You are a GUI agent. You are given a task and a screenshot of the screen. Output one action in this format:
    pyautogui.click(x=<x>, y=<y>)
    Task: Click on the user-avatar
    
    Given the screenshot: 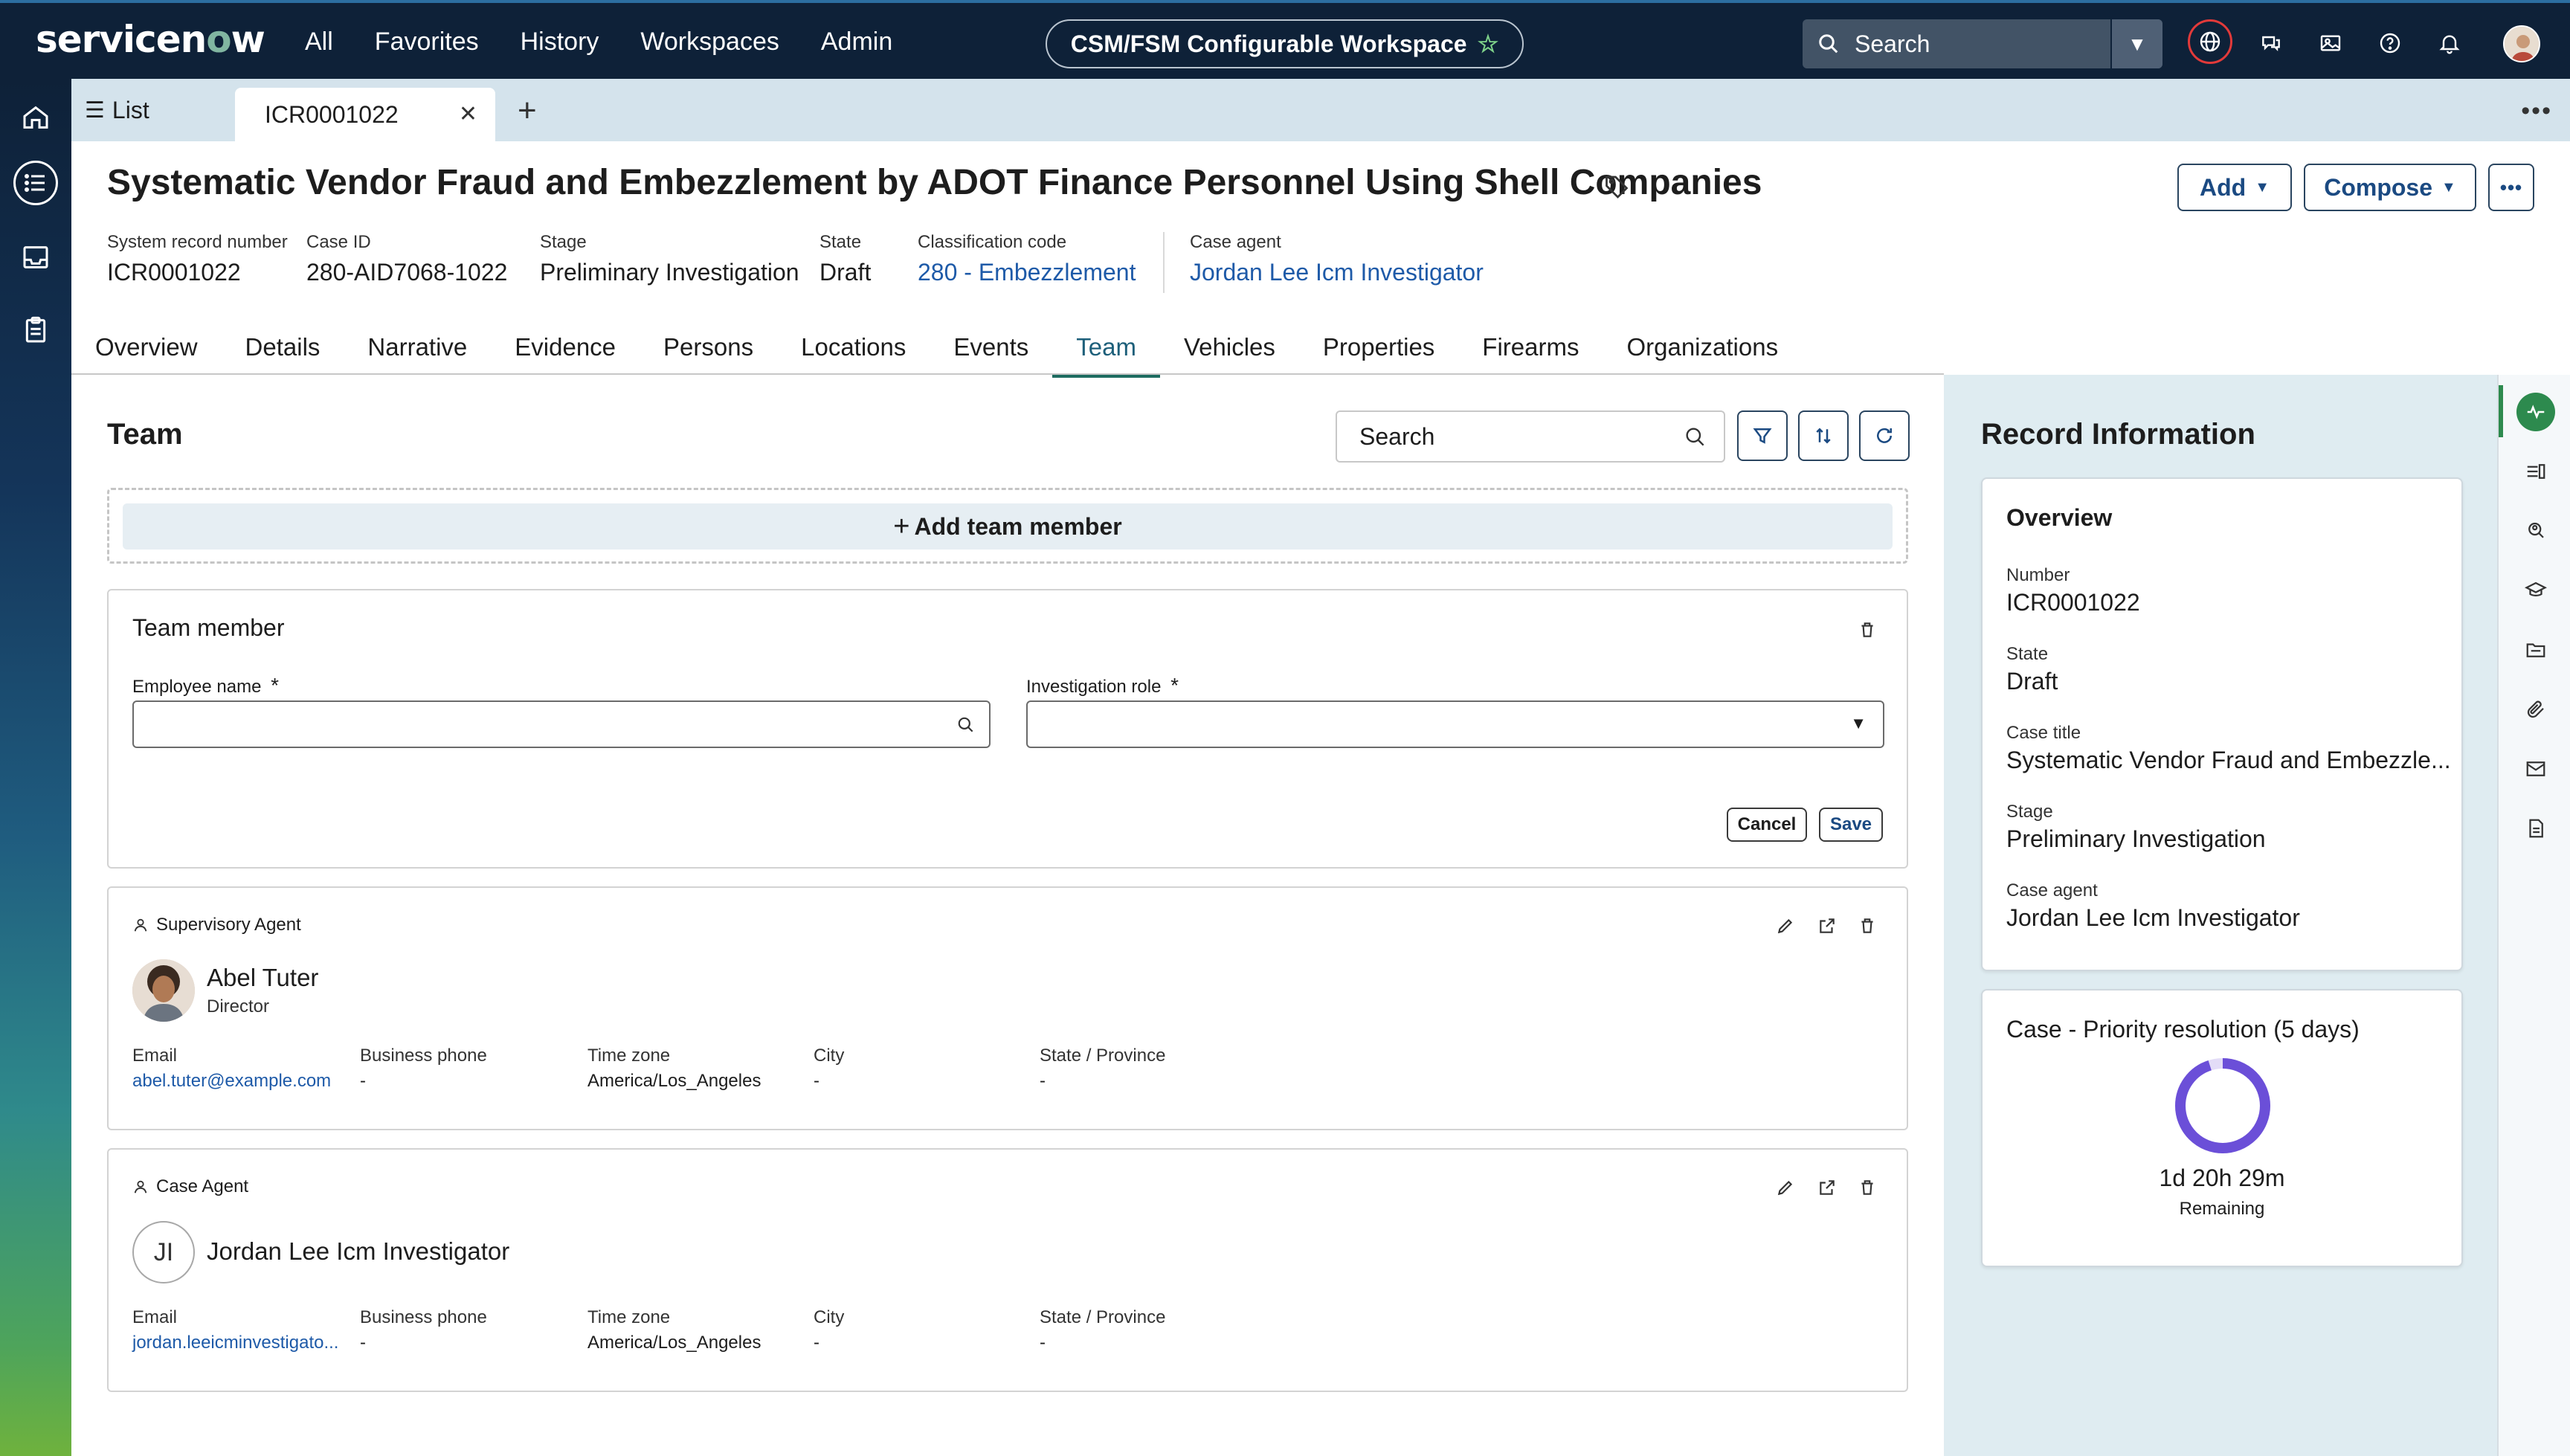 What is the action you would take?
    pyautogui.click(x=2522, y=43)
    